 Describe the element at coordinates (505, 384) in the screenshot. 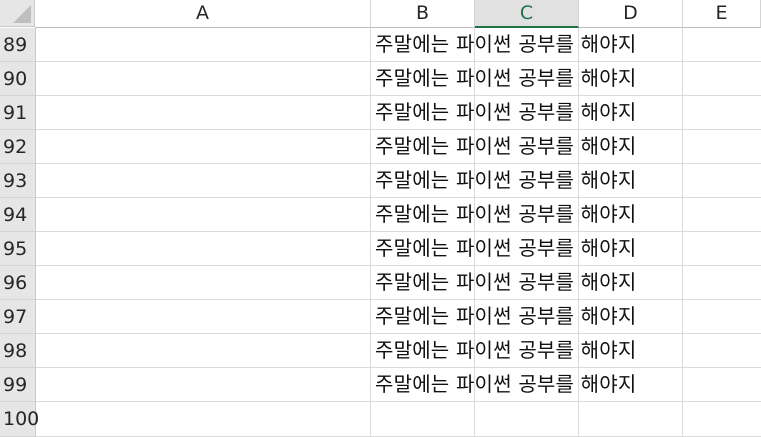

I see `cell-b99: 주말에는 파이썬 공부를 해야지` at that location.